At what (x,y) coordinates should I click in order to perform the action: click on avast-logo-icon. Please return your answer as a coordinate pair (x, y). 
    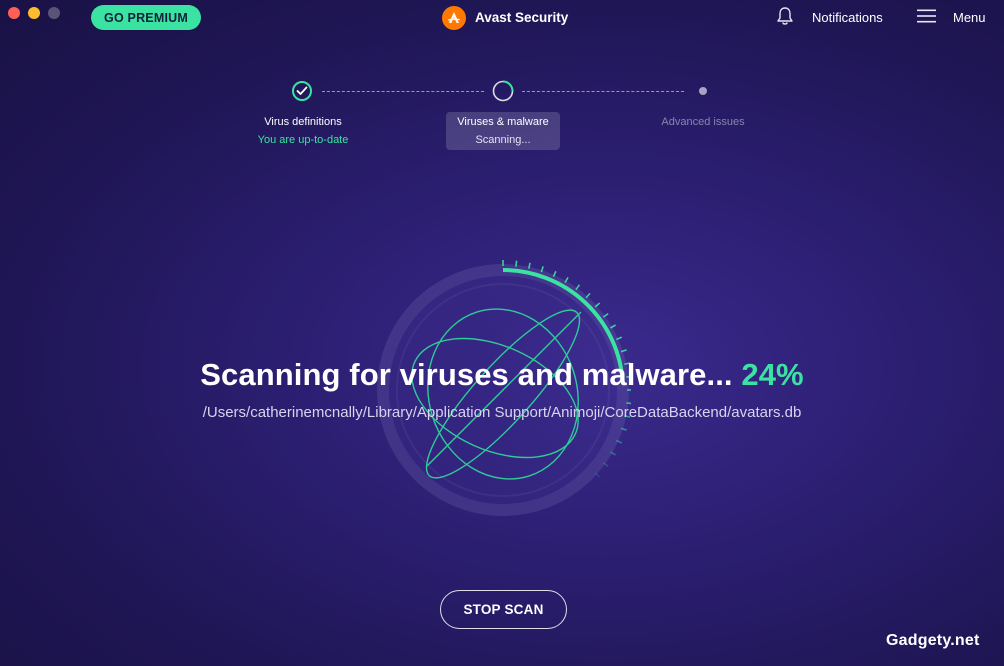
    Looking at the image, I should click on (454, 17).